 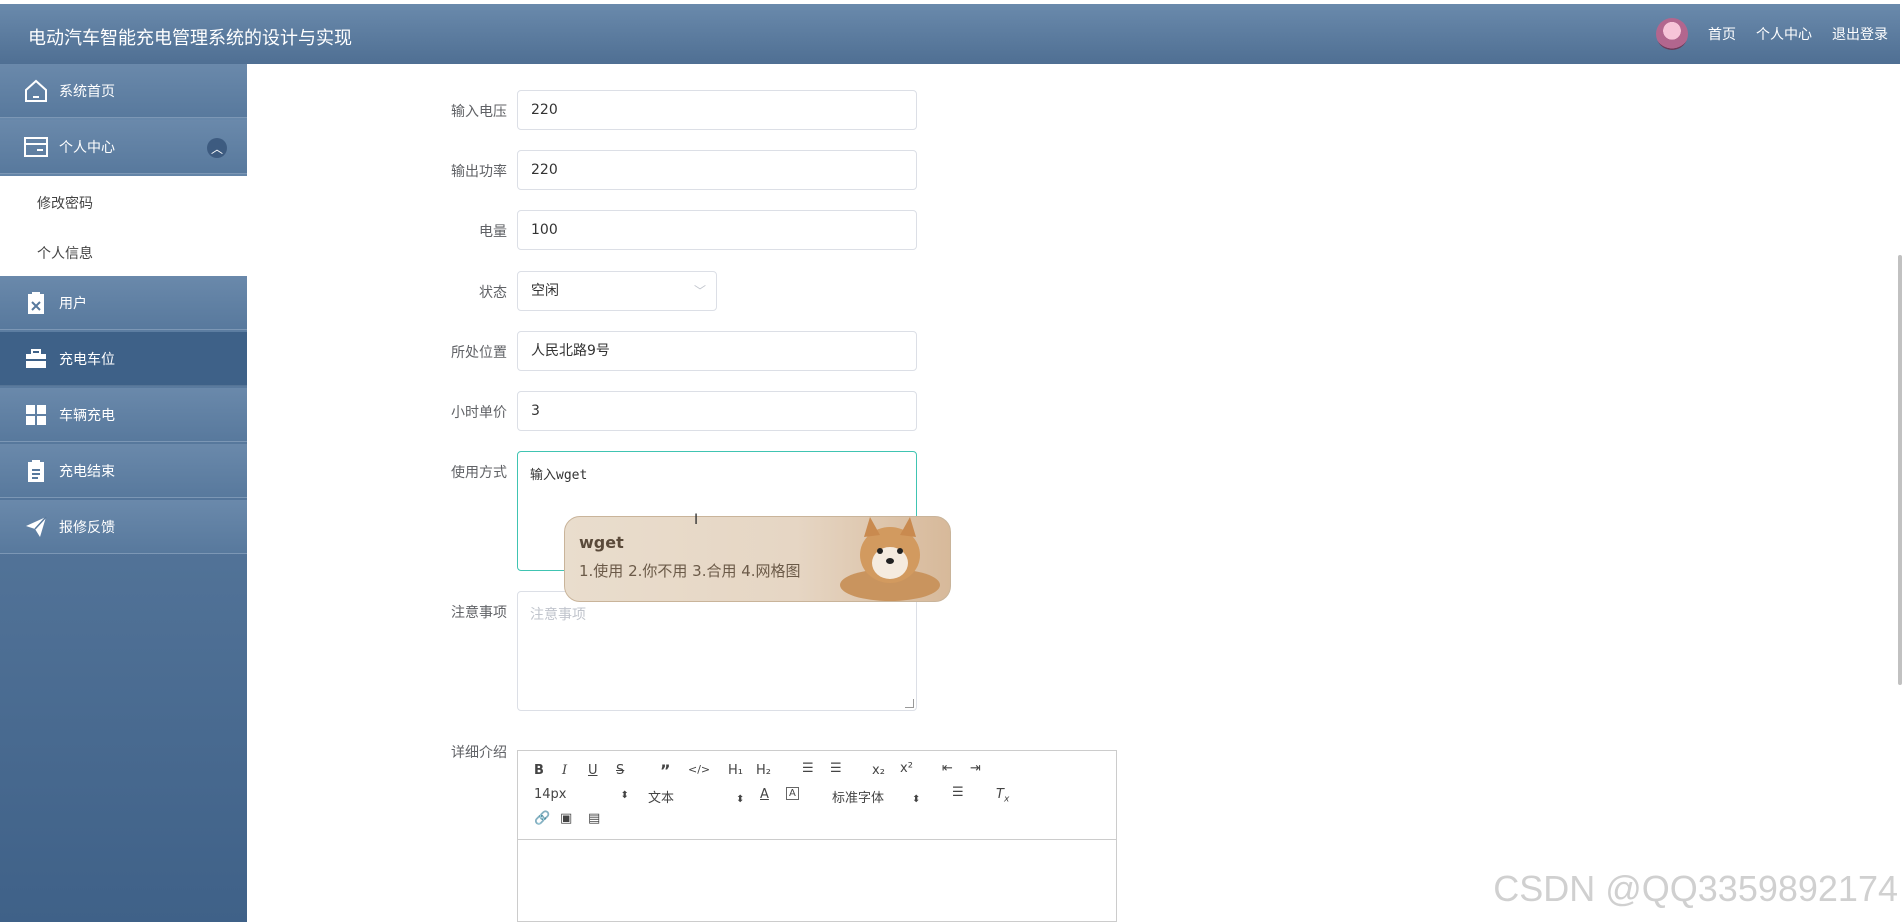 What do you see at coordinates (87, 471) in the screenshot?
I see `sidebar-item-label: 充电结束` at bounding box center [87, 471].